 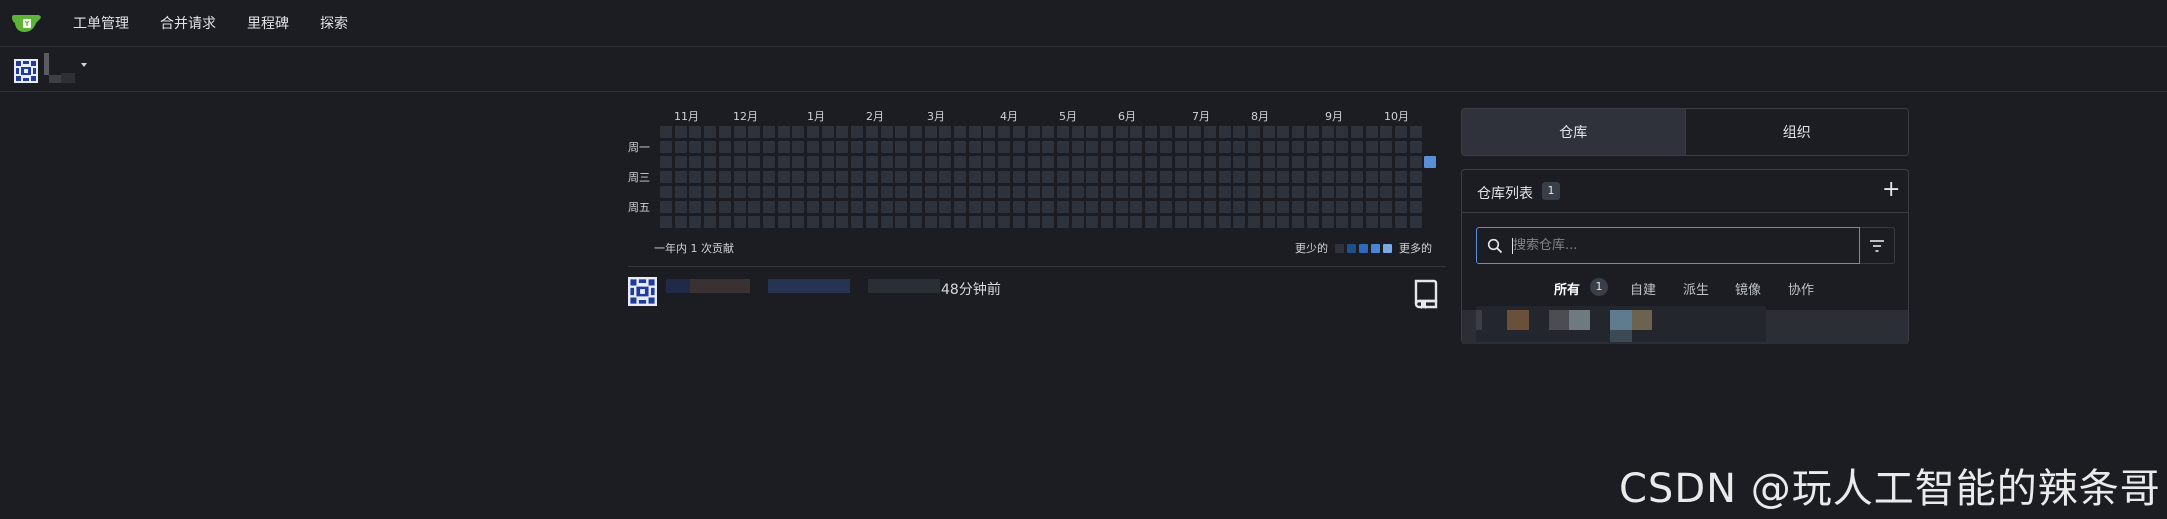 What do you see at coordinates (27, 23) in the screenshot?
I see `gitea-logo-icon` at bounding box center [27, 23].